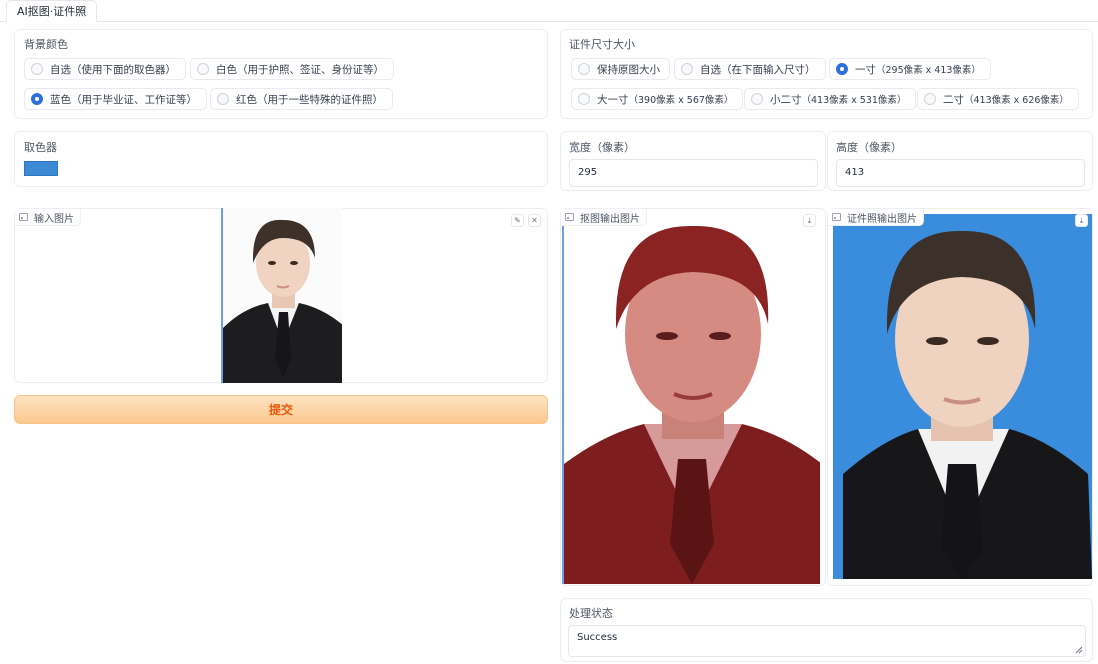  Describe the element at coordinates (628, 69) in the screenshot. I see `size-option-original-label: 保持原图大小` at that location.